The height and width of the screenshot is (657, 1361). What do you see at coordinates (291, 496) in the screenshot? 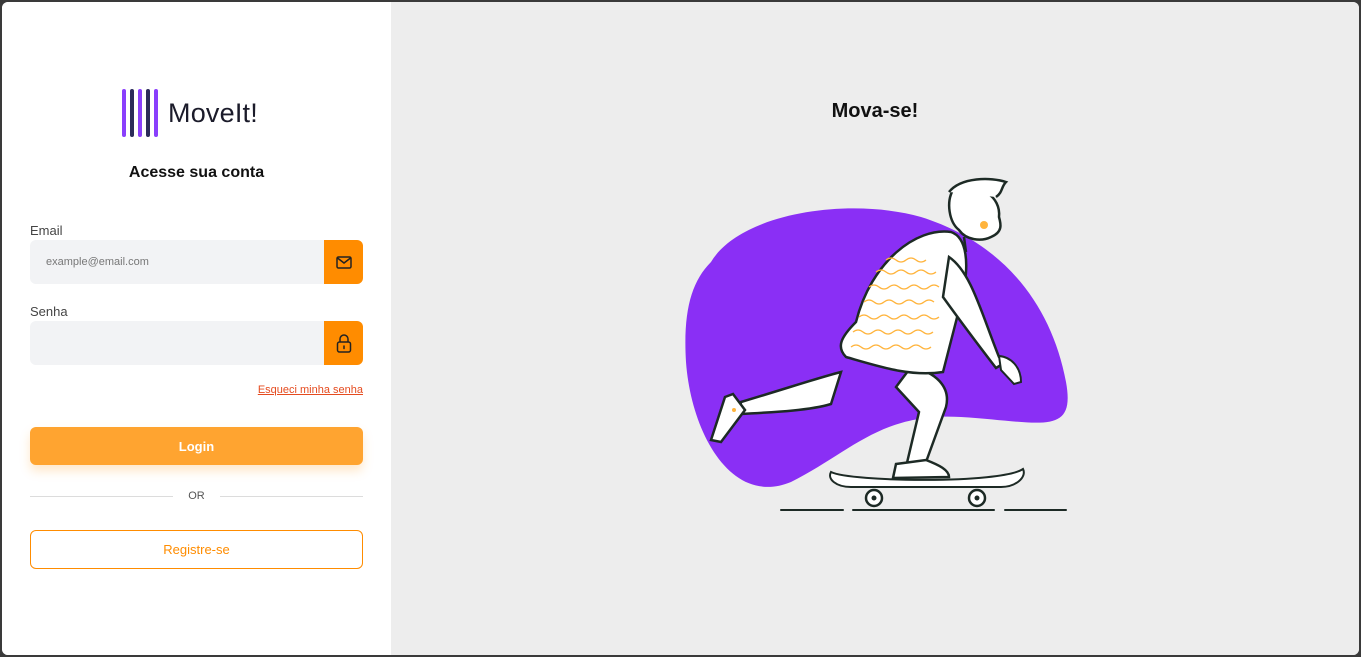
I see `divider-line-right` at bounding box center [291, 496].